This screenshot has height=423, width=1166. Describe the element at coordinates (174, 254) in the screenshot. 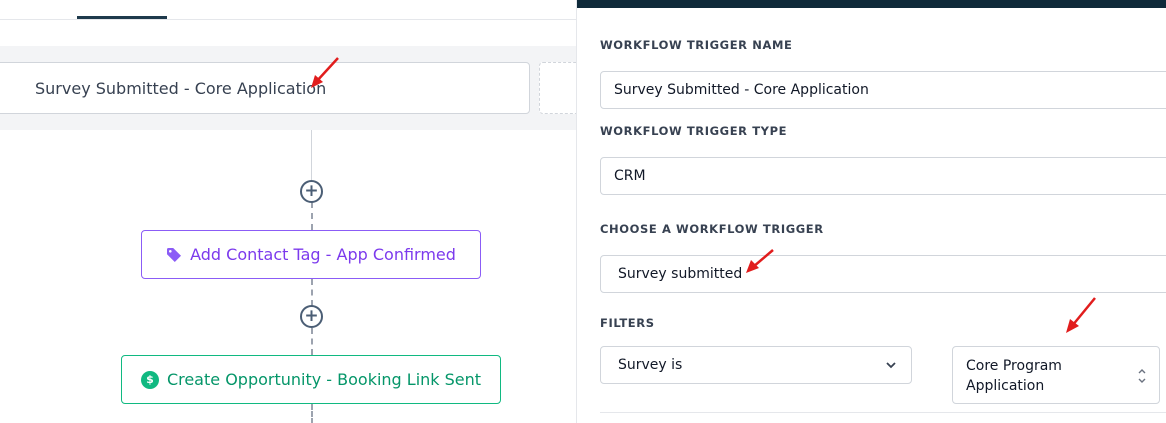

I see `tag-icon` at that location.